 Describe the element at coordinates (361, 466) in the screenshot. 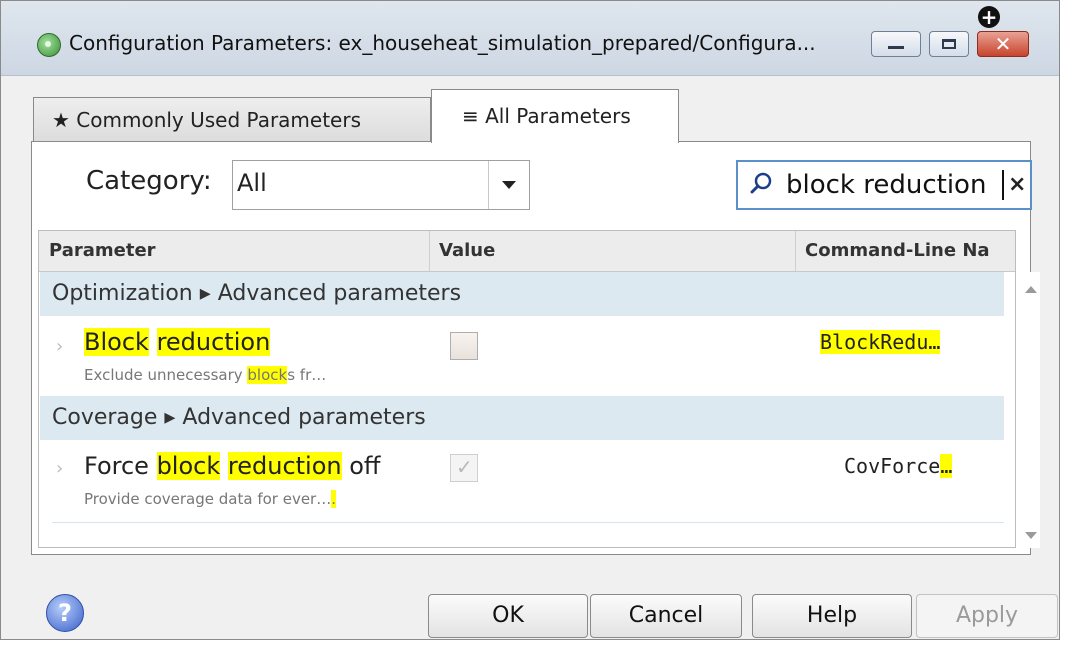

I see `param-name-text: off` at that location.